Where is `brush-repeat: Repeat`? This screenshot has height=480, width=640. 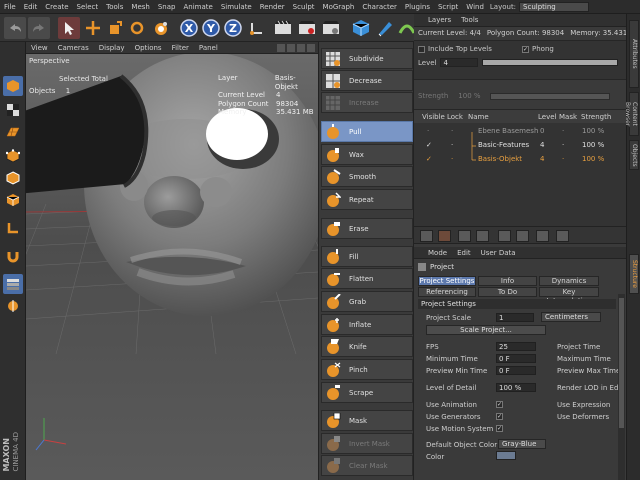 brush-repeat: Repeat is located at coordinates (367, 199).